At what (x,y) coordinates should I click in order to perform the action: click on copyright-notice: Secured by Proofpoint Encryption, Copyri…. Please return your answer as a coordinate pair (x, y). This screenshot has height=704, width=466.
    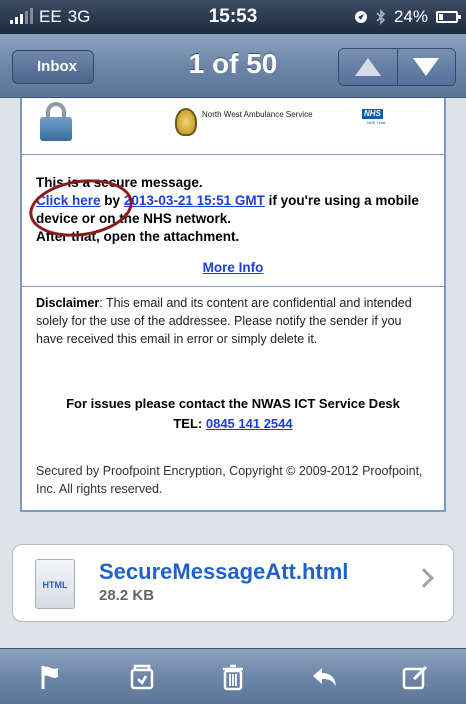
    Looking at the image, I should click on (229, 480).